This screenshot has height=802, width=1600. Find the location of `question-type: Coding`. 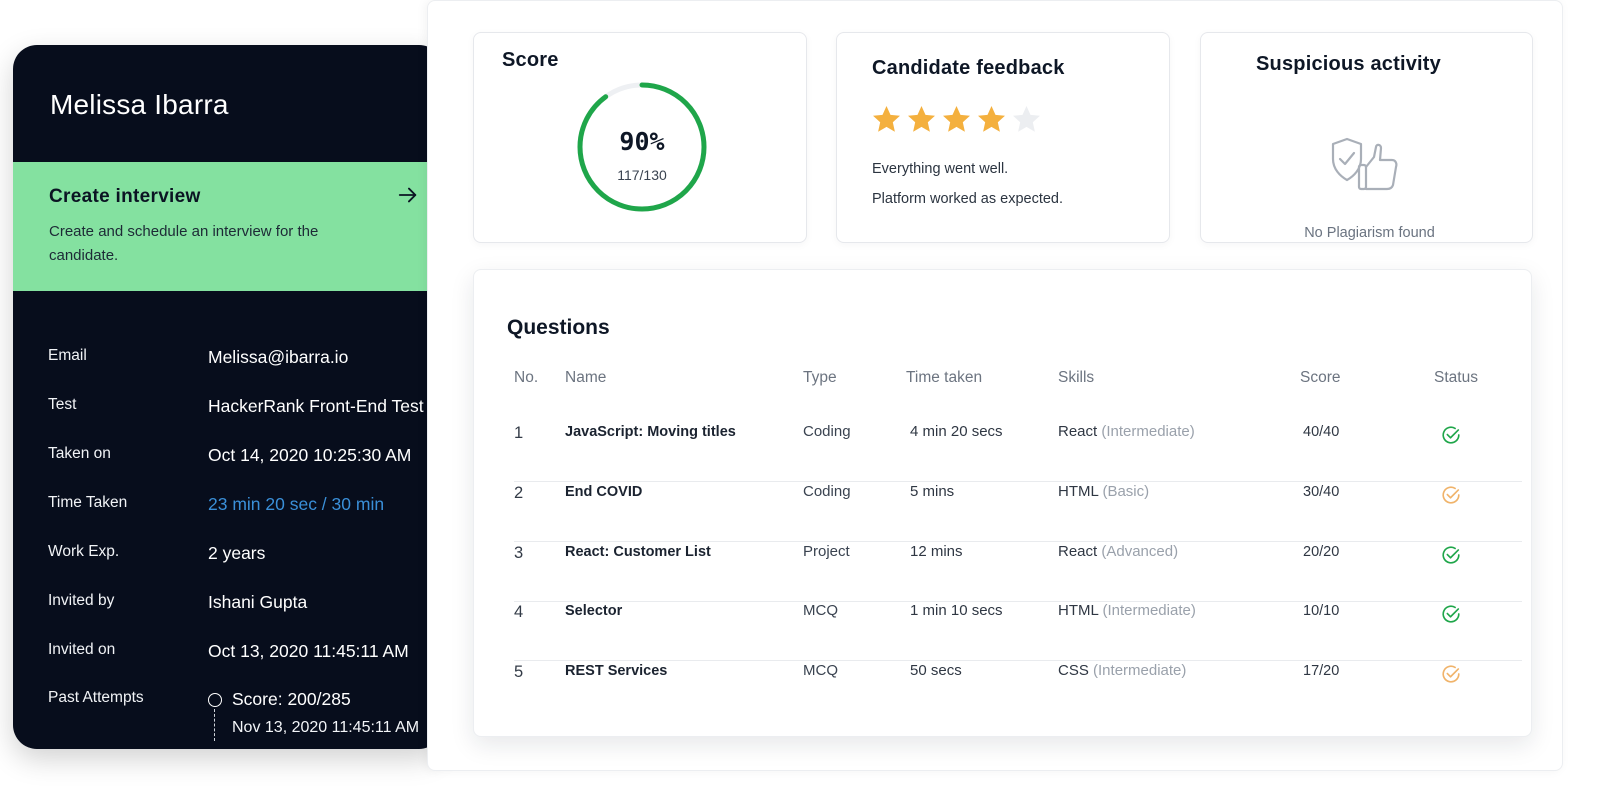

question-type: Coding is located at coordinates (827, 431).